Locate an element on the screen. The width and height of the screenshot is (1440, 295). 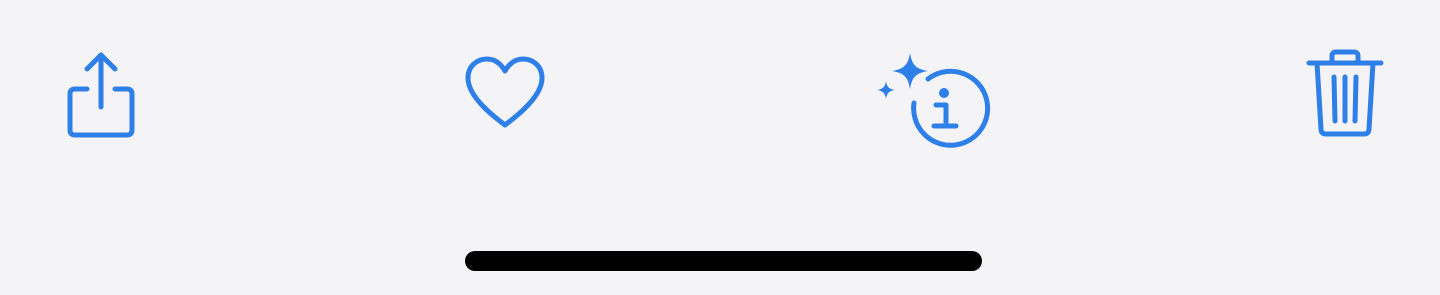
favorite-button is located at coordinates (505, 93).